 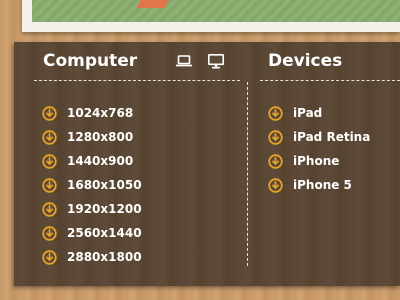 I want to click on download-link-label: 1280x800, so click(x=100, y=137).